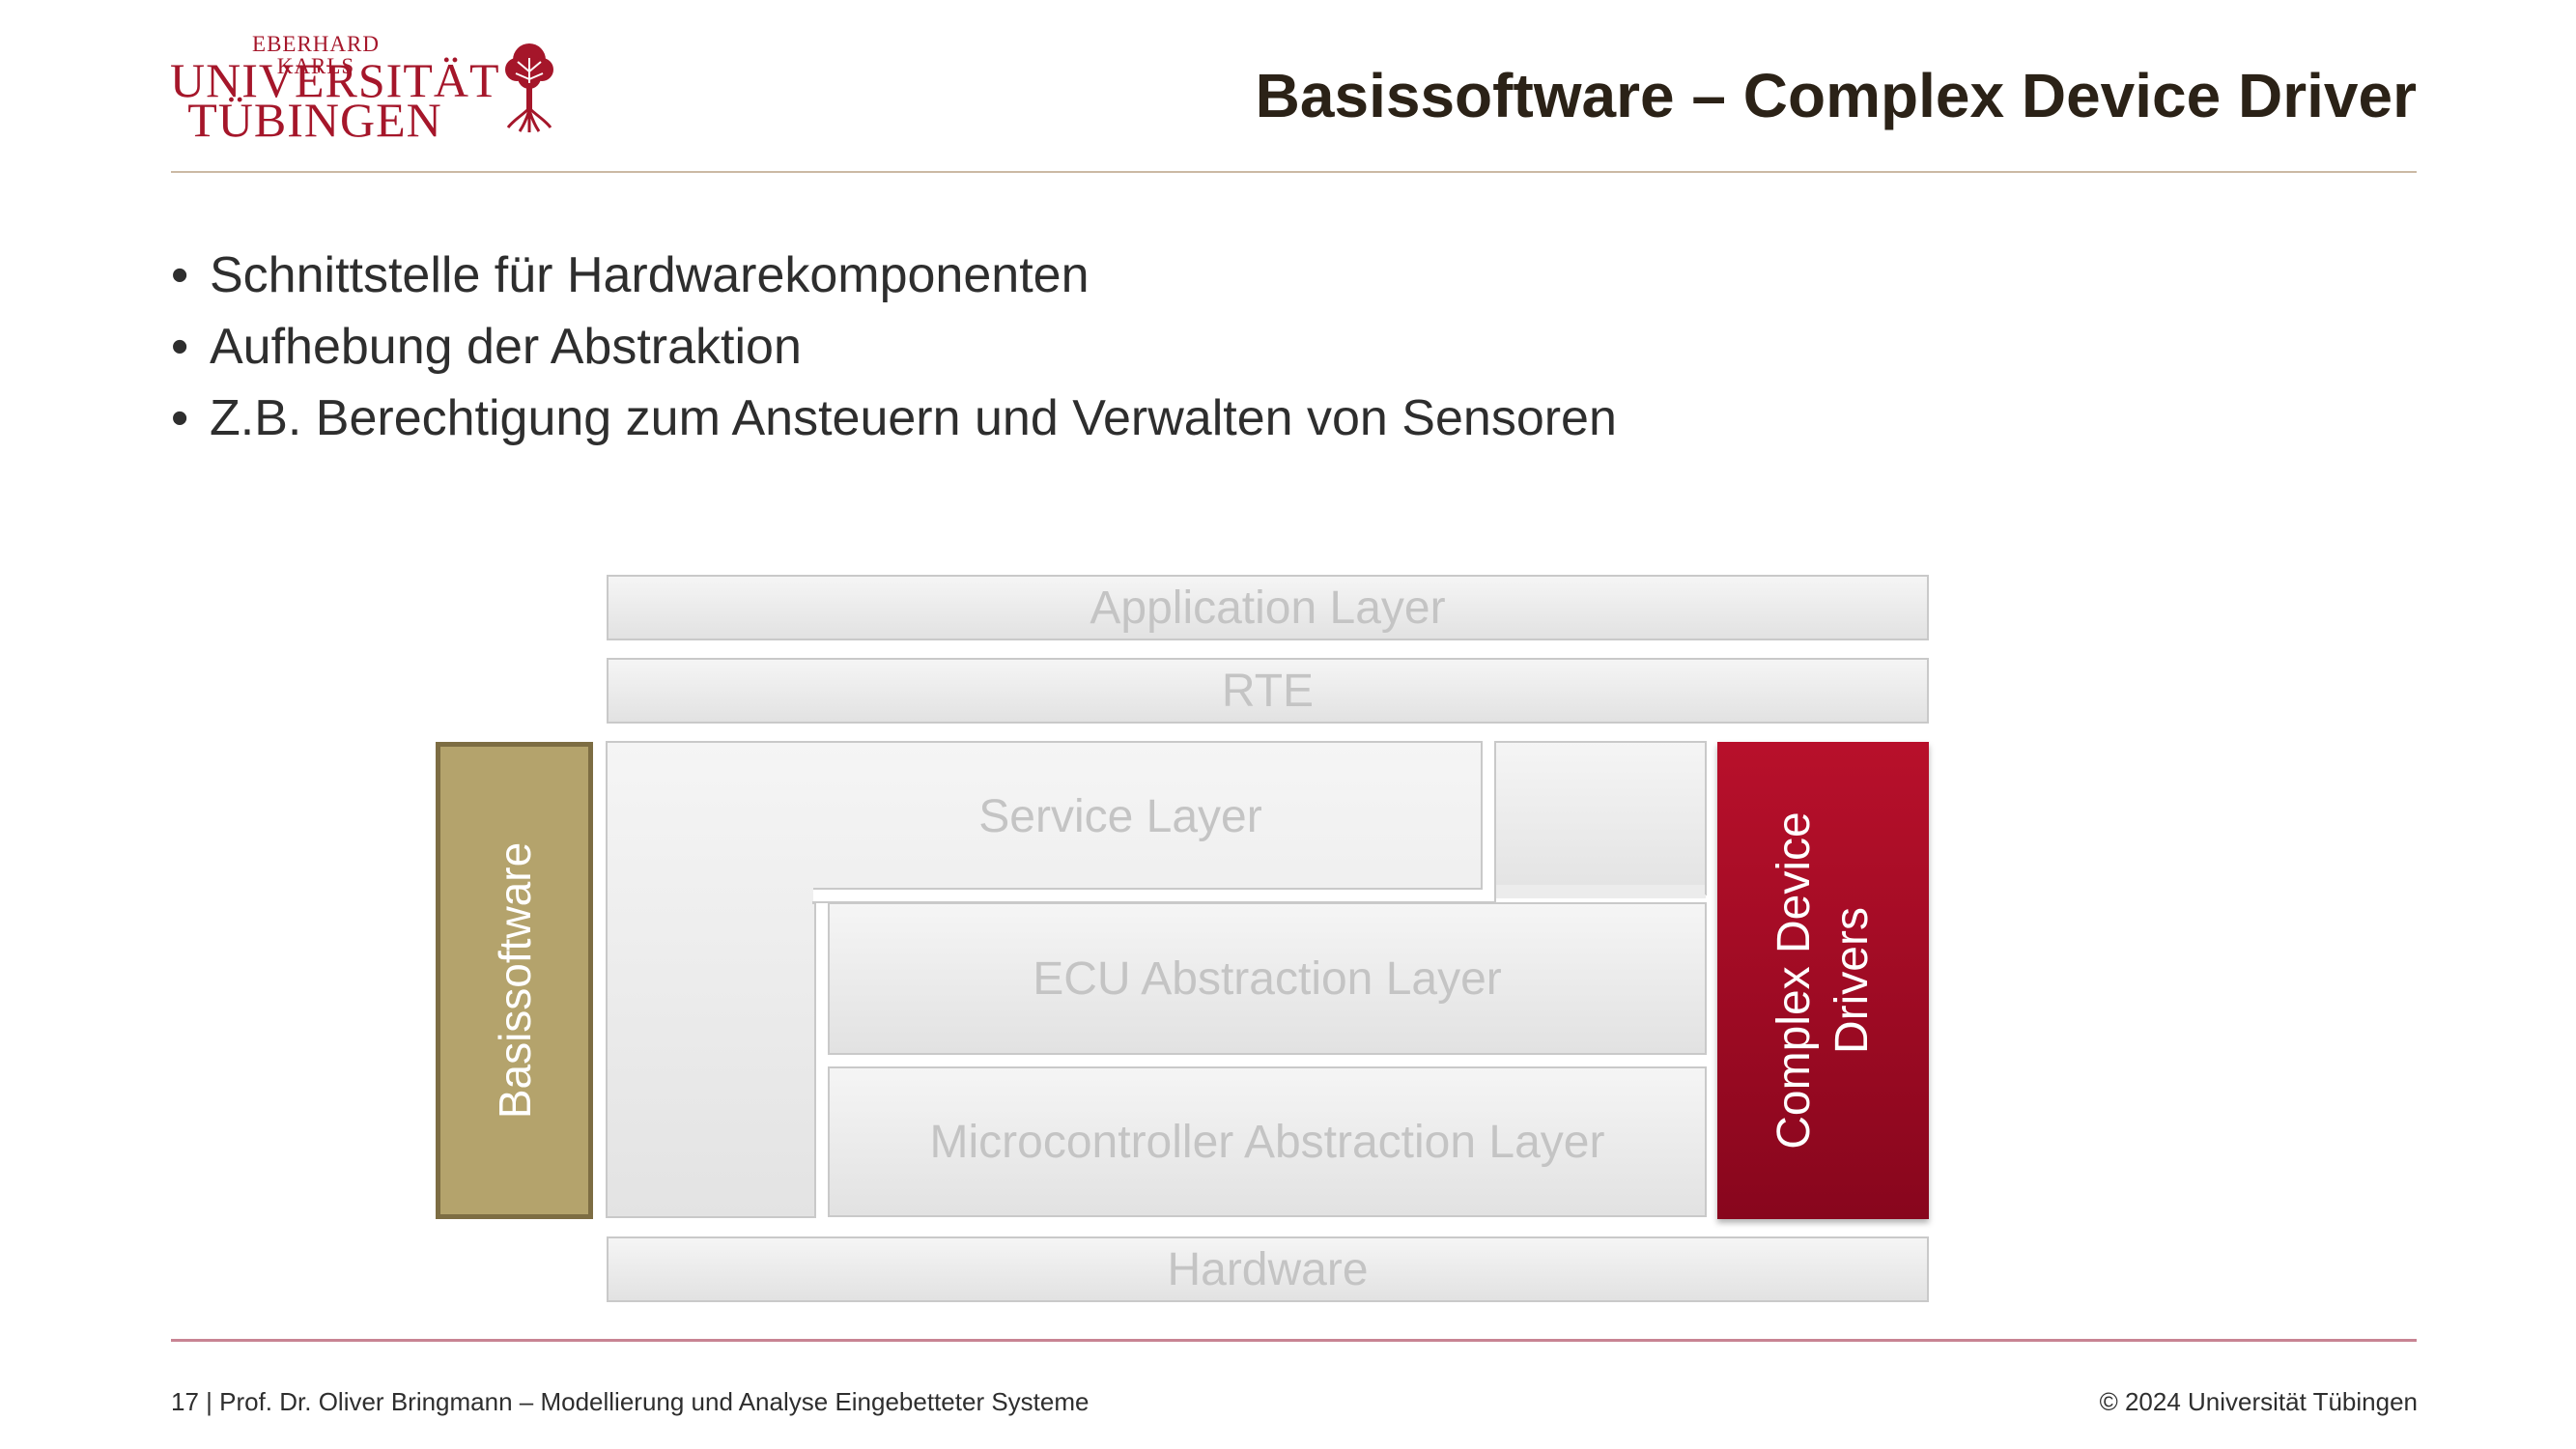 The width and height of the screenshot is (2576, 1449). What do you see at coordinates (2258, 1401) in the screenshot?
I see `footer-copyright: © 2024 Universität Tübingen` at bounding box center [2258, 1401].